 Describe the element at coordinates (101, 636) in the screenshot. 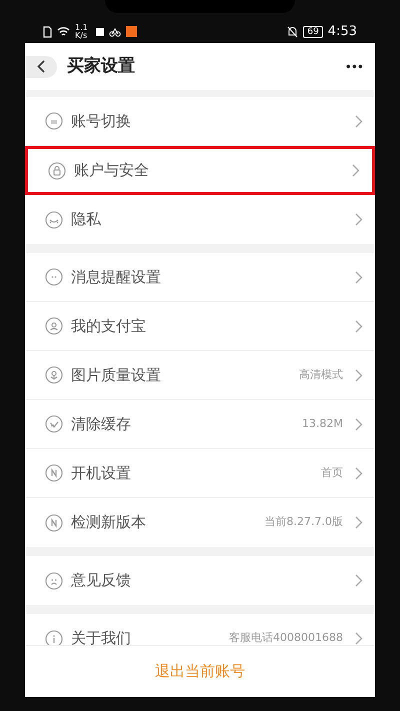

I see `setting-label: 关于我们` at that location.